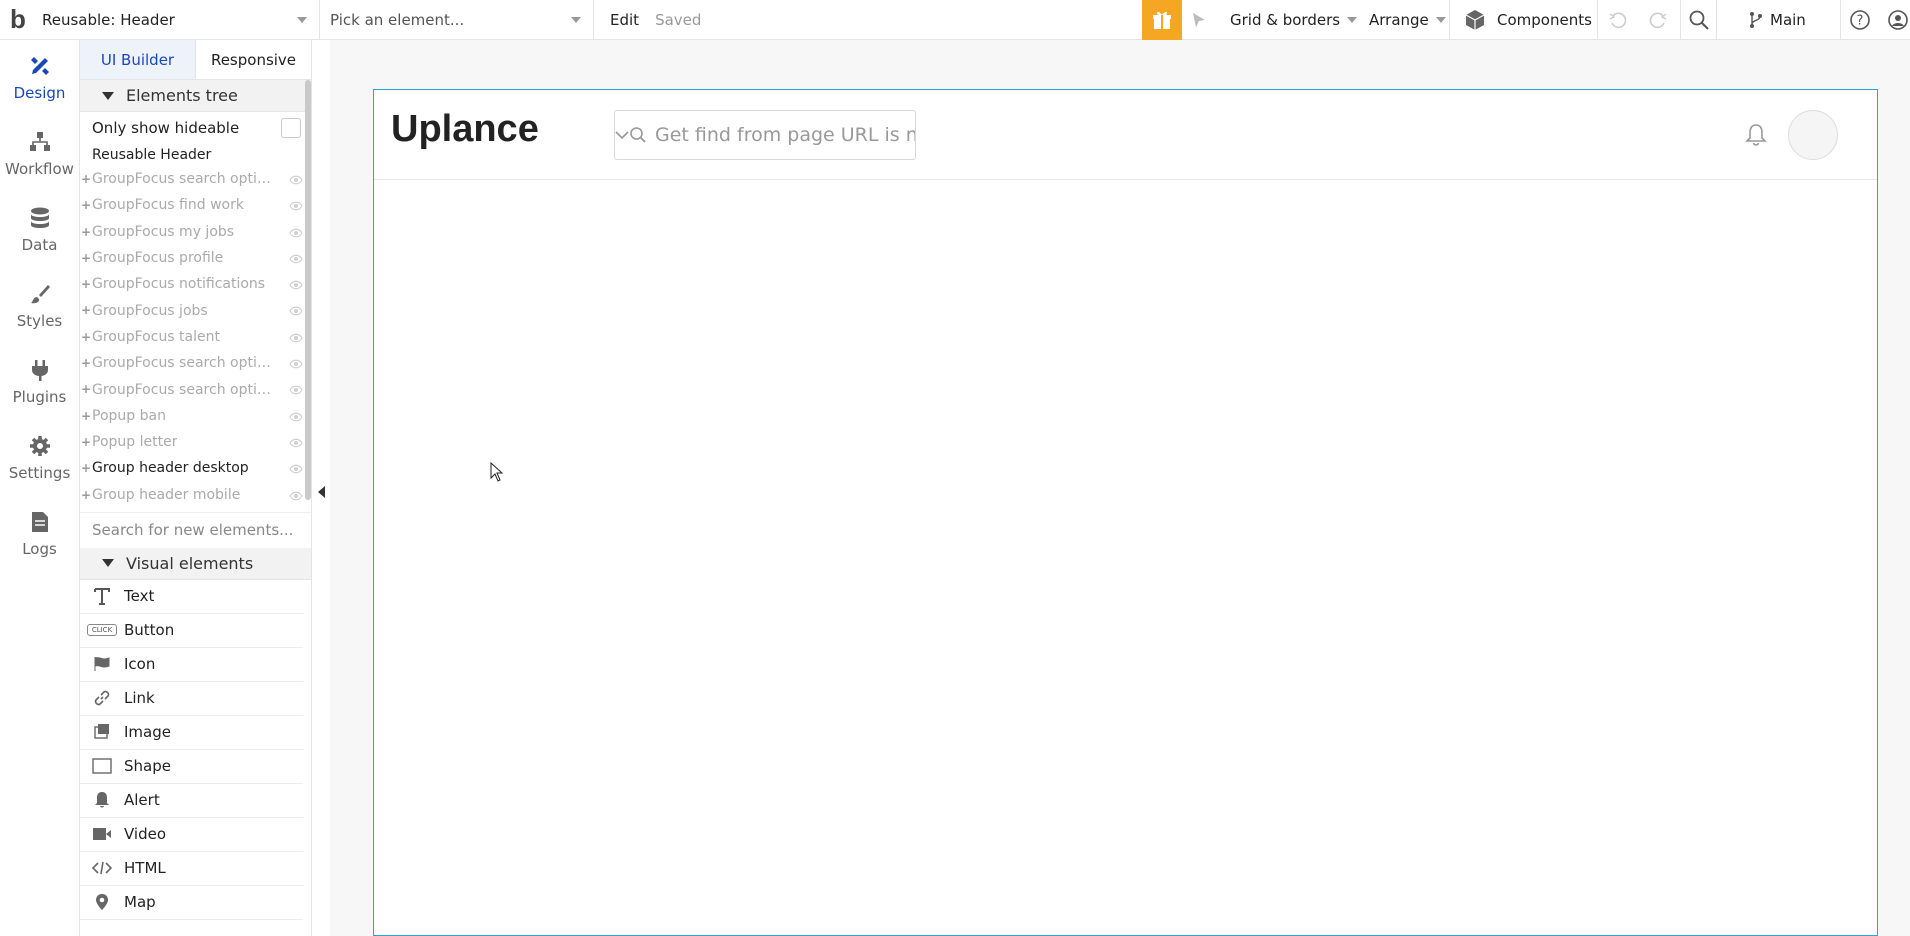 This screenshot has width=1910, height=936. What do you see at coordinates (191, 733) in the screenshot?
I see `visual-element-image: Image` at bounding box center [191, 733].